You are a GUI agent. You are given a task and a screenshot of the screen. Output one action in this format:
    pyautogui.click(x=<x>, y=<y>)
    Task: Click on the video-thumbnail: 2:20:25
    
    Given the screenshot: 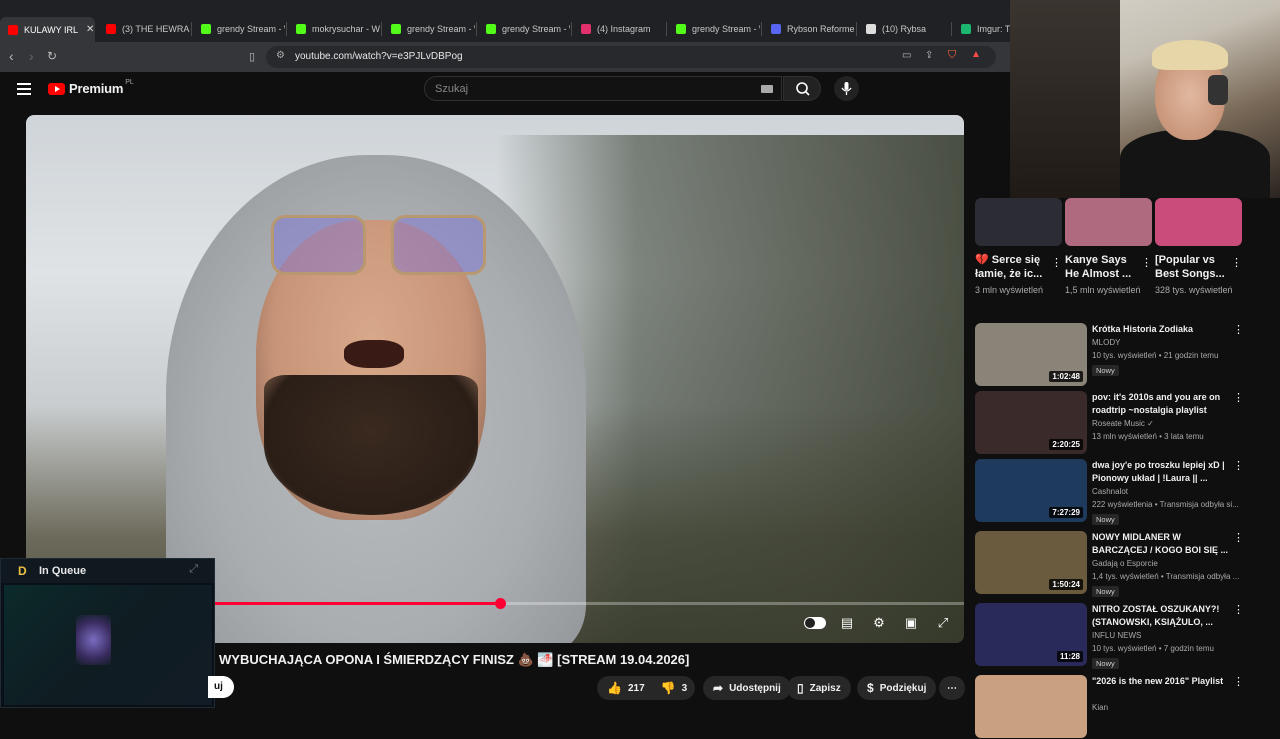 What is the action you would take?
    pyautogui.click(x=1031, y=422)
    